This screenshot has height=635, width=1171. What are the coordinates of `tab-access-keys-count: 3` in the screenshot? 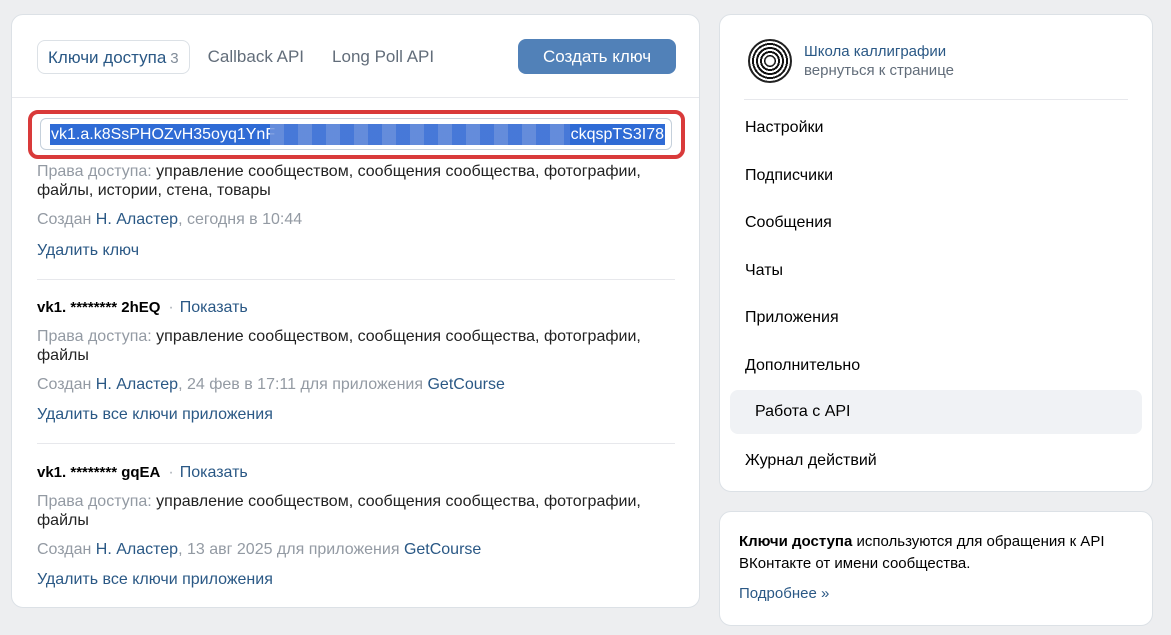 It's located at (174, 58).